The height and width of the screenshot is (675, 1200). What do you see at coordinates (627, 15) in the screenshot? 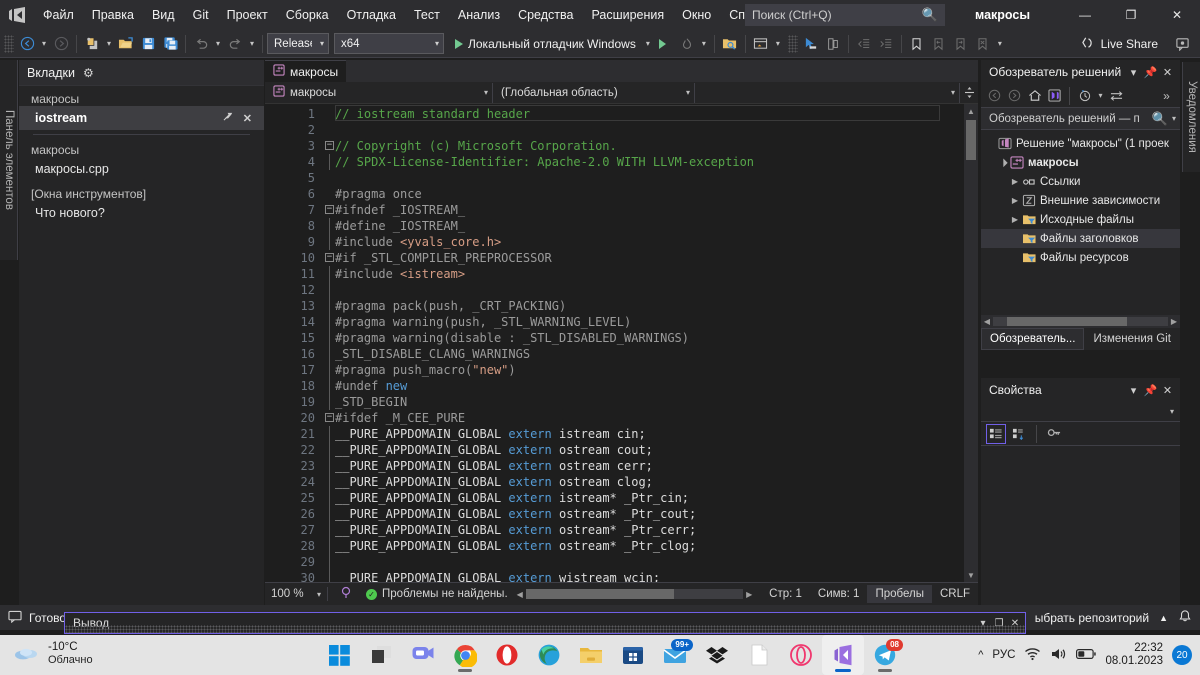
I see `menu-item-10: Расширения` at bounding box center [627, 15].